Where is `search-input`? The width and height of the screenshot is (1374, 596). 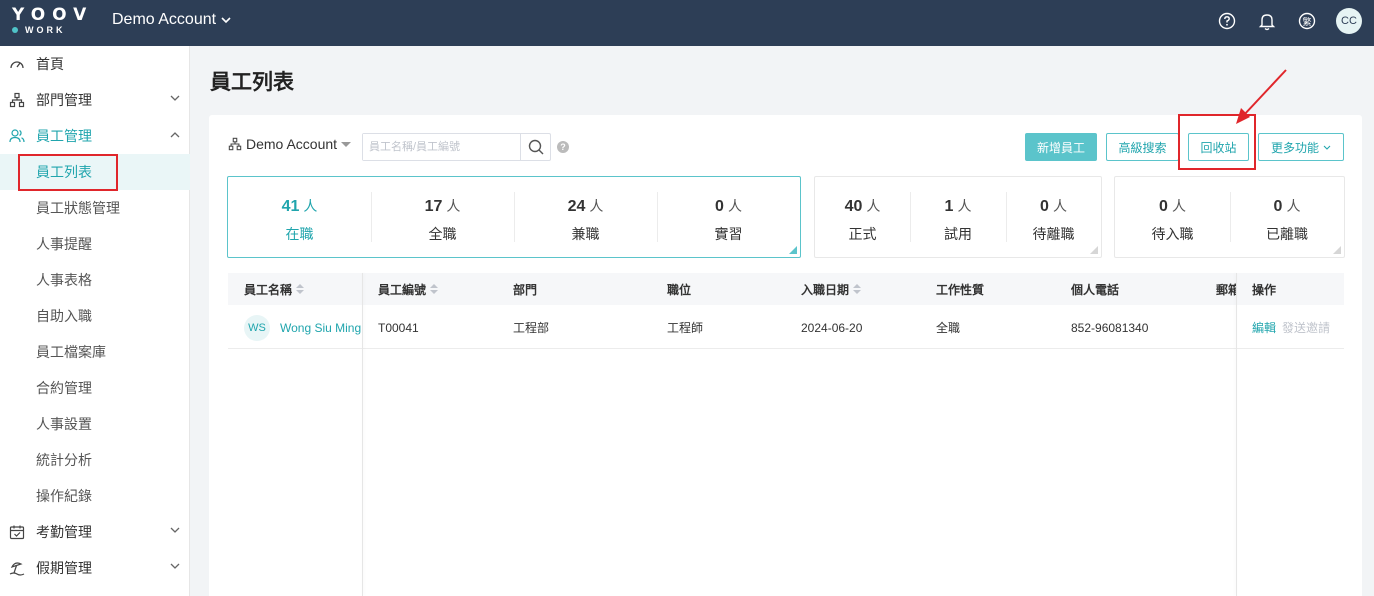 search-input is located at coordinates (442, 147).